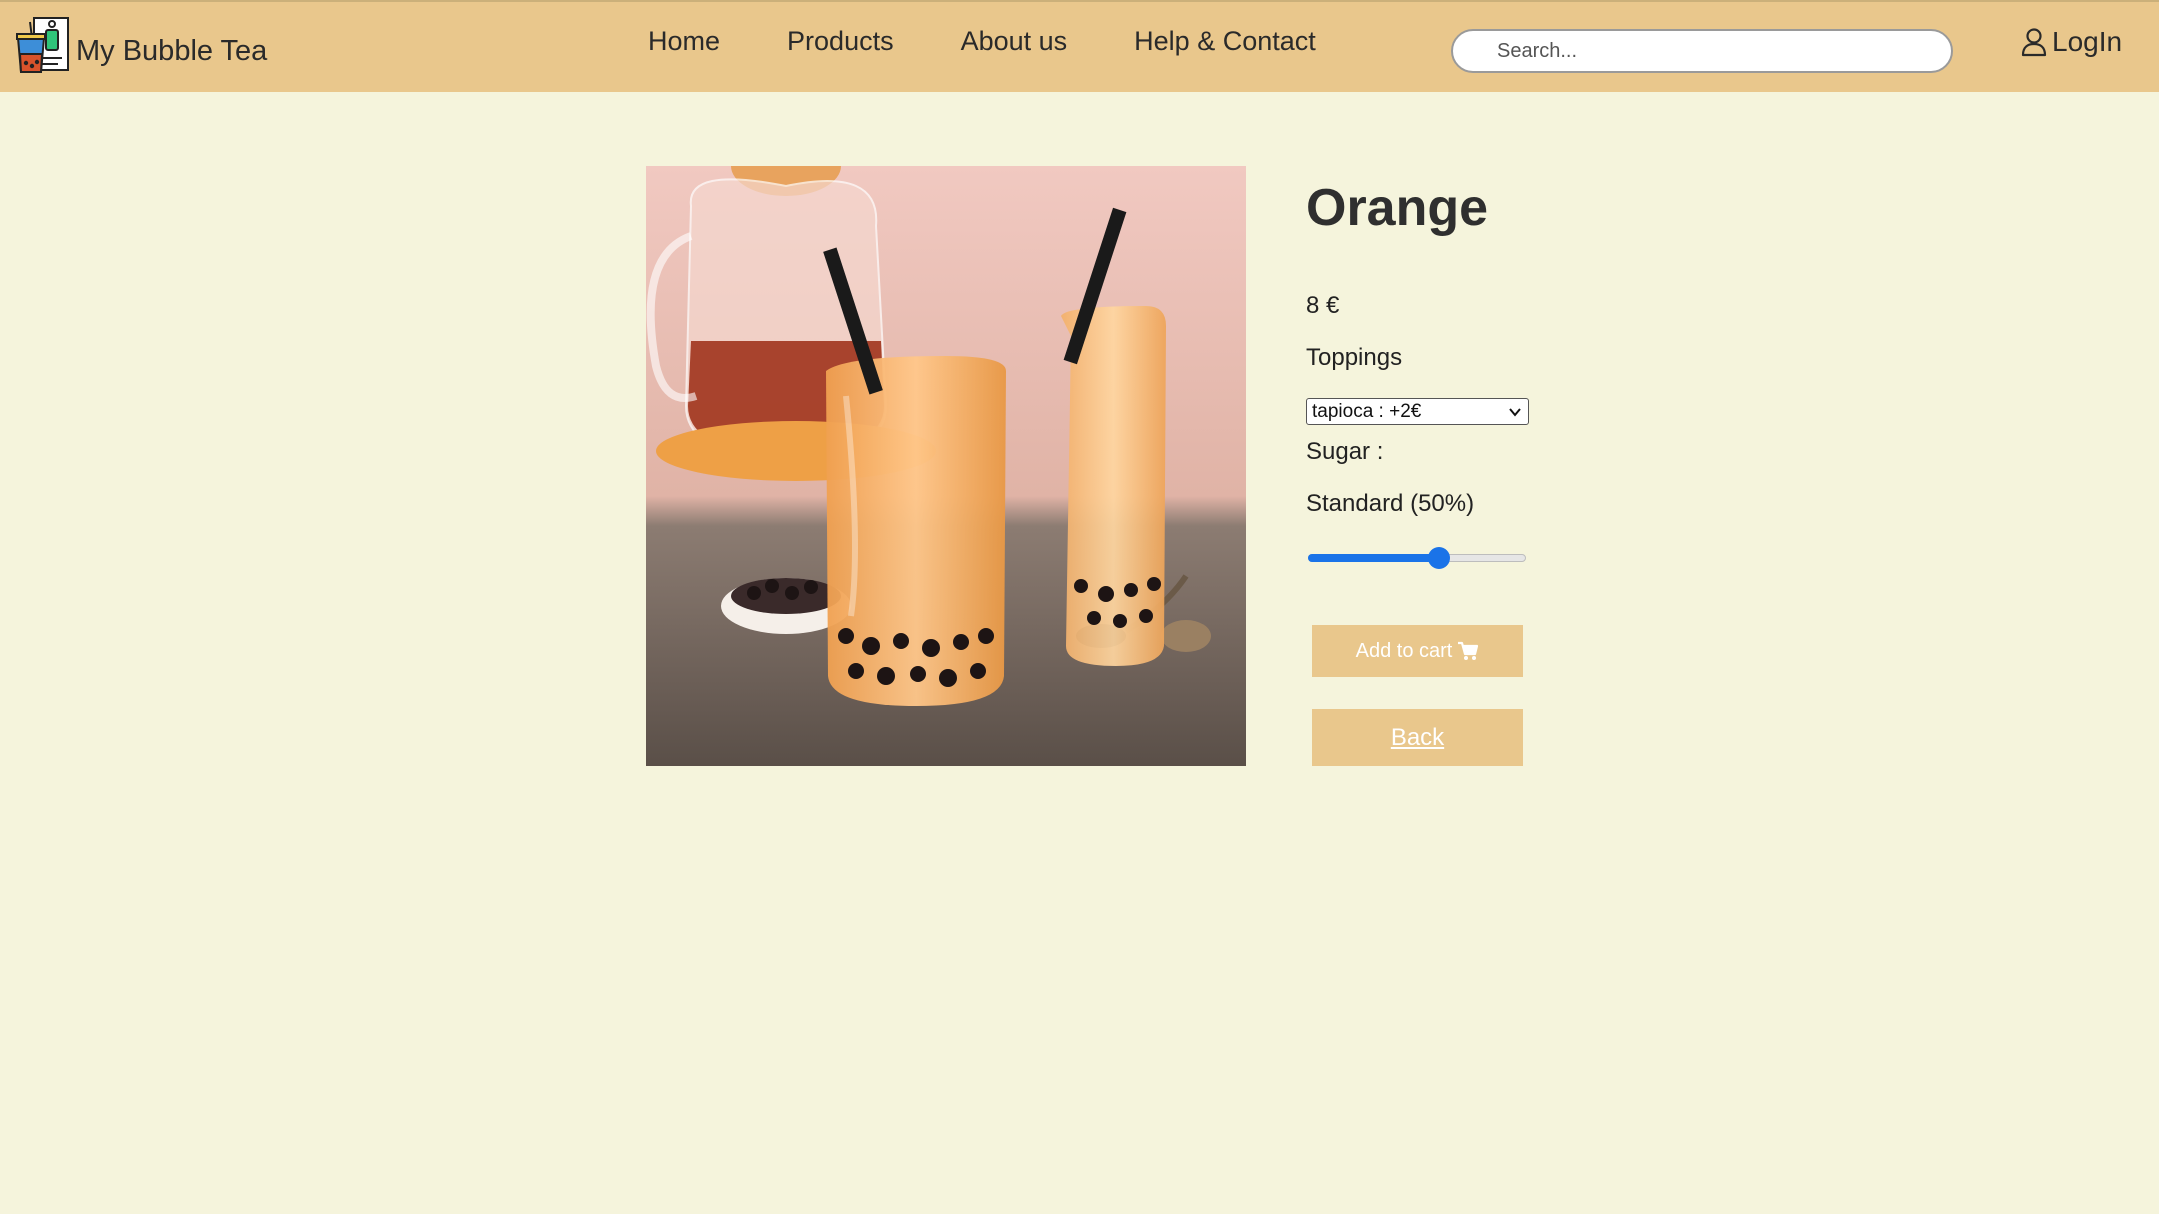 The image size is (2159, 1214). I want to click on search-input, so click(1702, 51).